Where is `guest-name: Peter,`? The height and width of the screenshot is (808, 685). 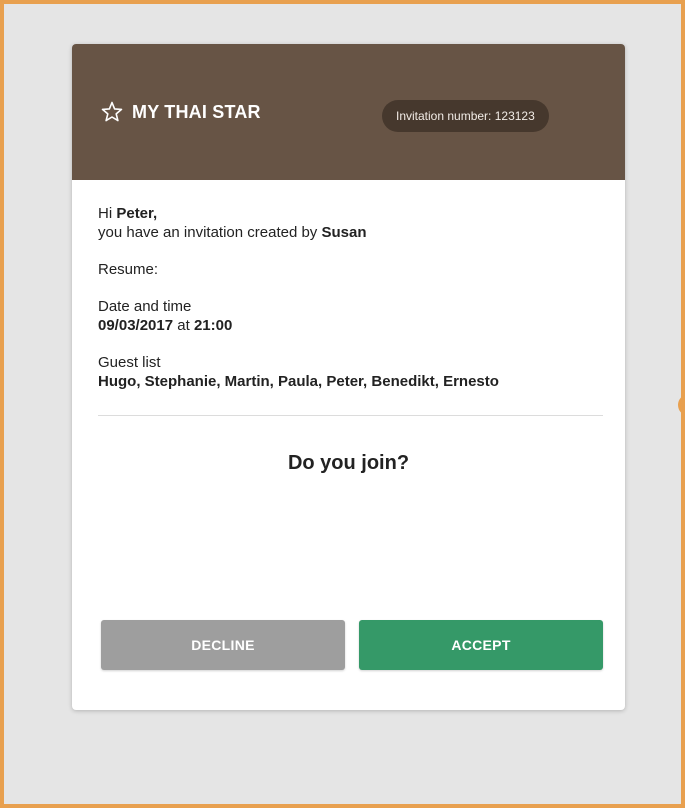 guest-name: Peter, is located at coordinates (137, 213).